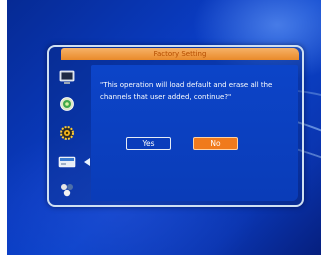 The height and width of the screenshot is (257, 321). What do you see at coordinates (215, 143) in the screenshot?
I see `no-button: No` at bounding box center [215, 143].